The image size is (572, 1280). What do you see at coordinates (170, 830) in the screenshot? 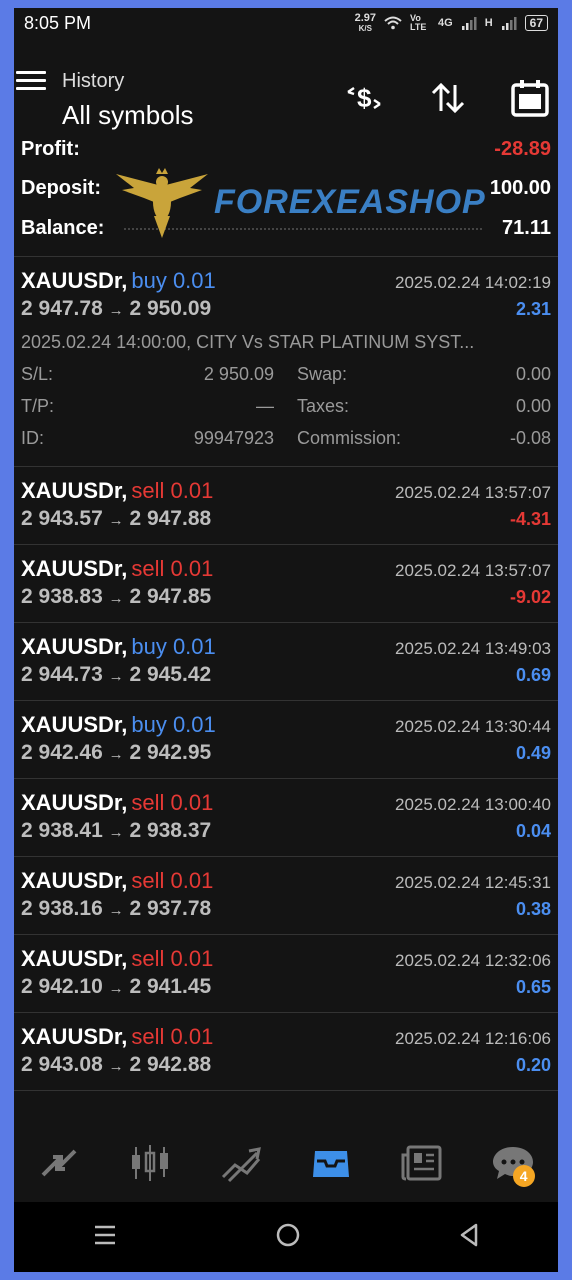
I see `close-price: 2 938.37` at bounding box center [170, 830].